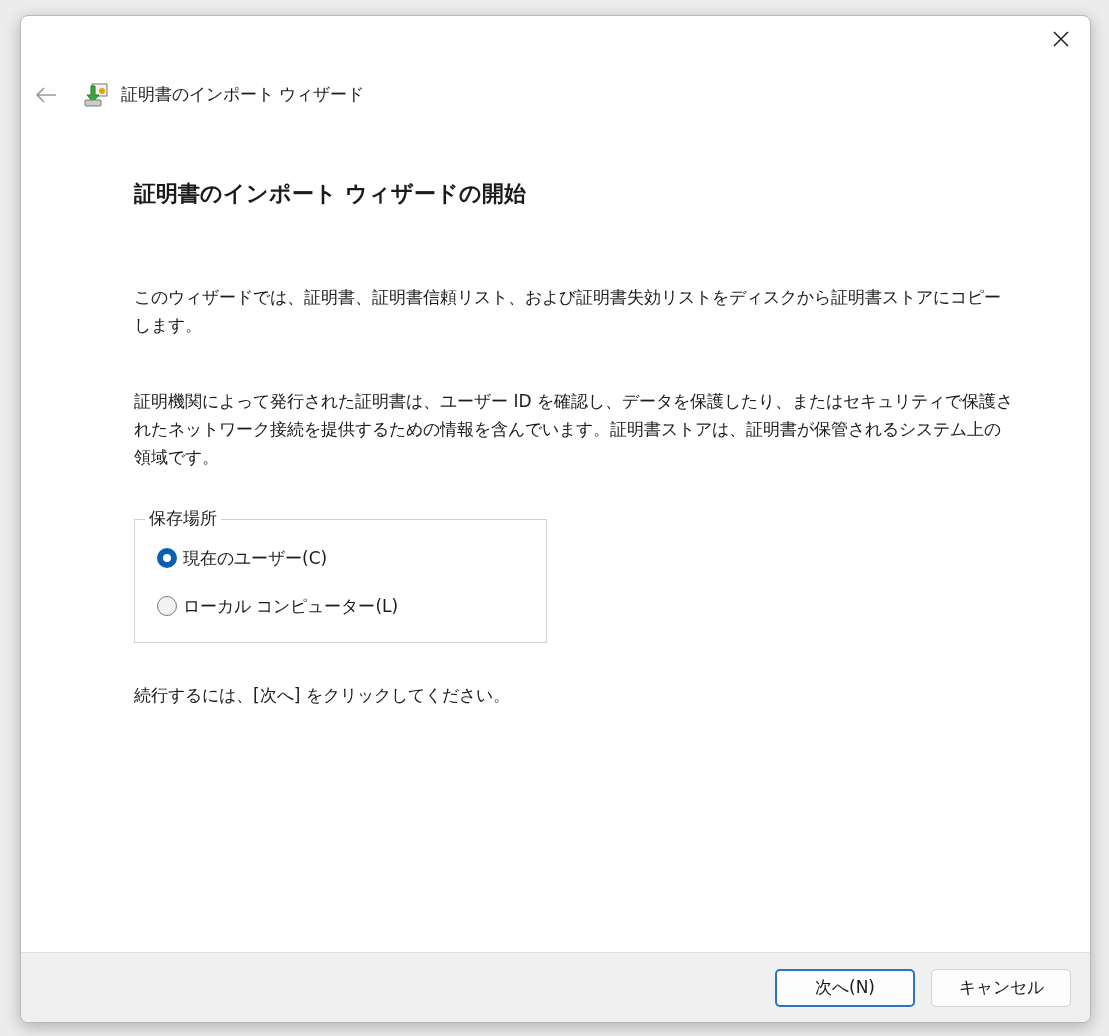 The image size is (1109, 1036). What do you see at coordinates (1001, 987) in the screenshot?
I see `dialog-button: キャンセル` at bounding box center [1001, 987].